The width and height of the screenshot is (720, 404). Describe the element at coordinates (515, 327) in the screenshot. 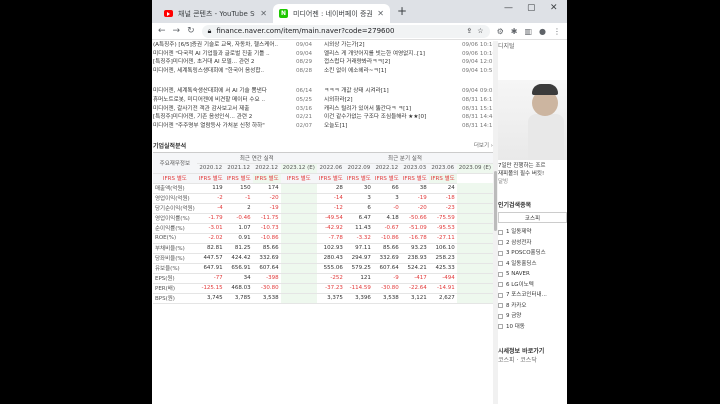

I see `rank-label: 10 대동` at that location.